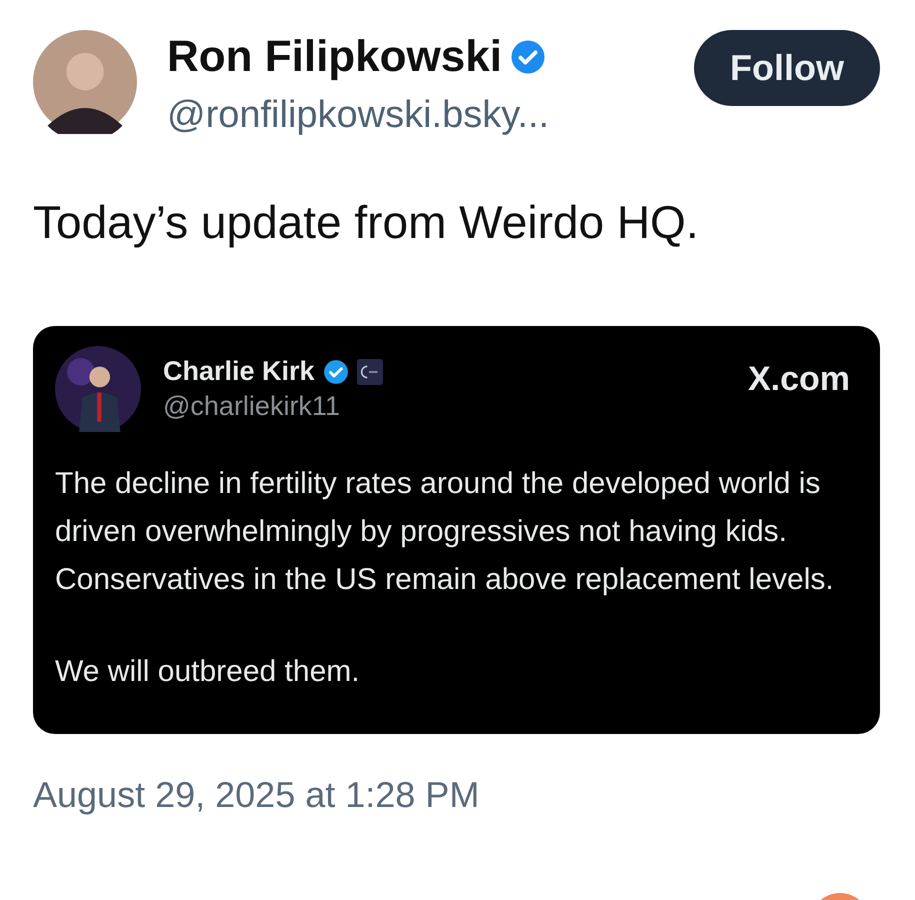 The height and width of the screenshot is (900, 915). Describe the element at coordinates (787, 68) in the screenshot. I see `follow-button: Follow` at that location.